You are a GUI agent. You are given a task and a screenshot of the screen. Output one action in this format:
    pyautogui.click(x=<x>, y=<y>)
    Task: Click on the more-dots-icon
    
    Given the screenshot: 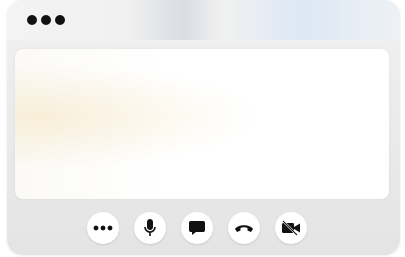 What is the action you would take?
    pyautogui.click(x=48, y=20)
    